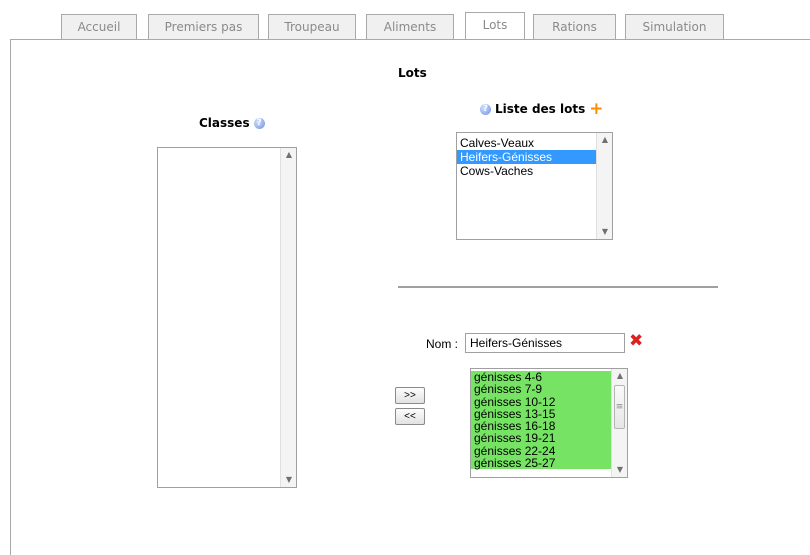 The width and height of the screenshot is (810, 555). What do you see at coordinates (545, 343) in the screenshot?
I see `nom-input: Heifers-Génisses` at bounding box center [545, 343].